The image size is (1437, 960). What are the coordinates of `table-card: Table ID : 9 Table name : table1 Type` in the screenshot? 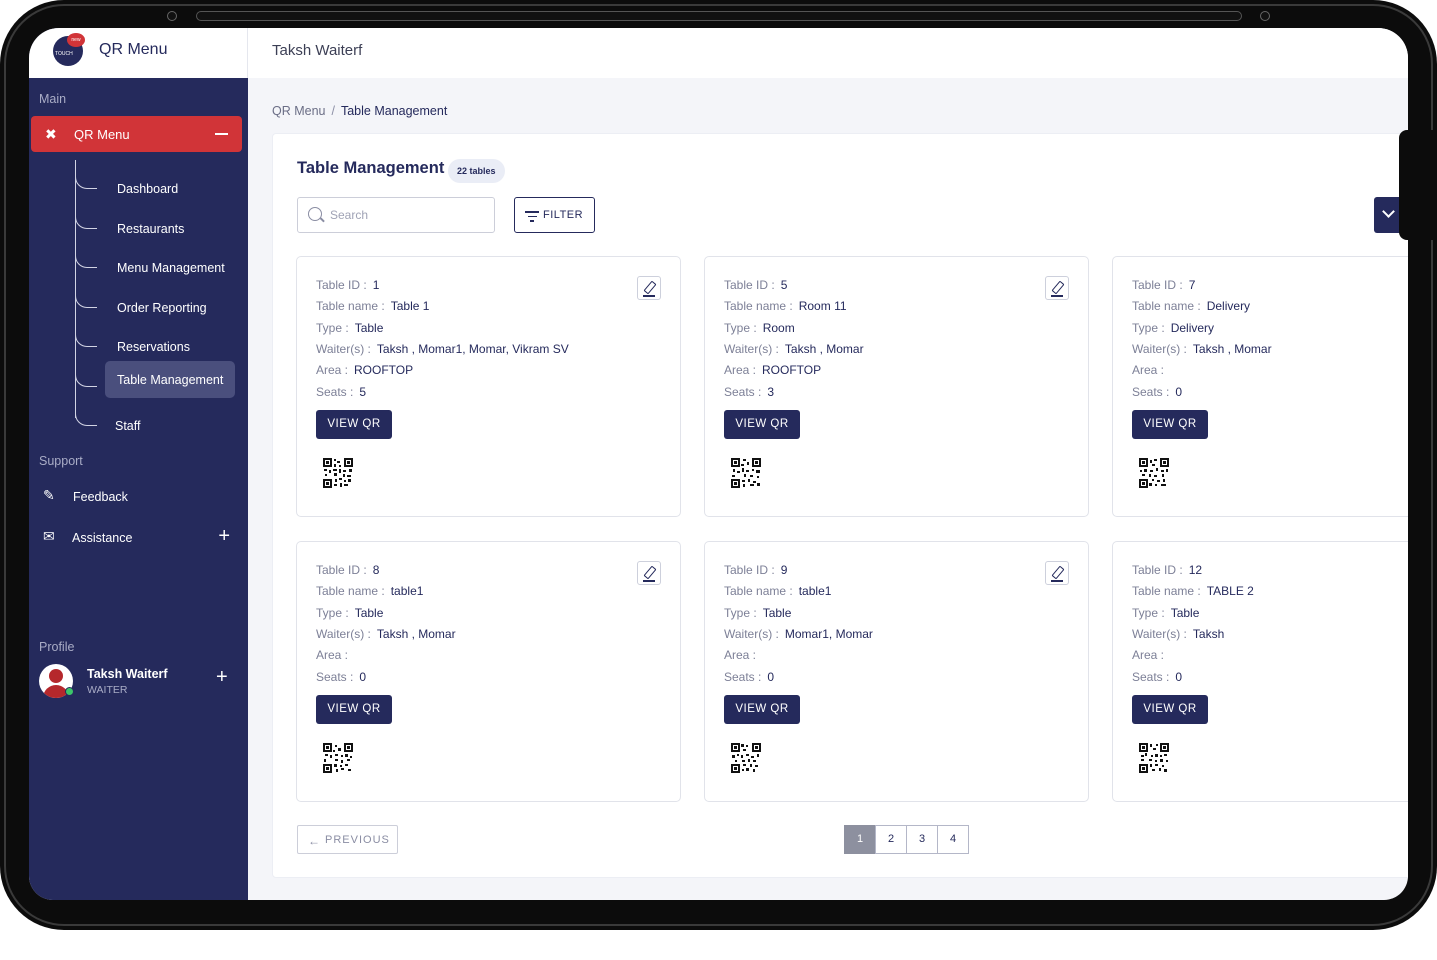 It's located at (896, 671).